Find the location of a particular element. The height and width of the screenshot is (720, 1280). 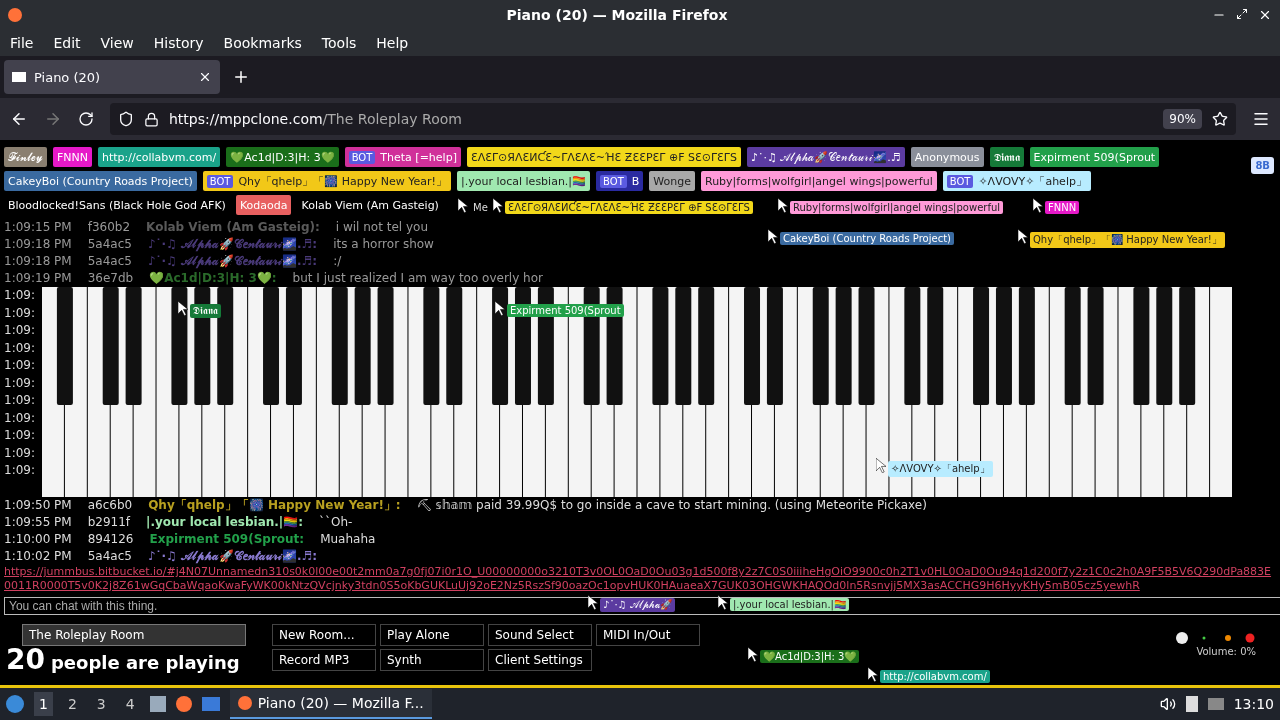

cursor-name-tag: CakeyBoi (Country Roads Project) is located at coordinates (867, 238).